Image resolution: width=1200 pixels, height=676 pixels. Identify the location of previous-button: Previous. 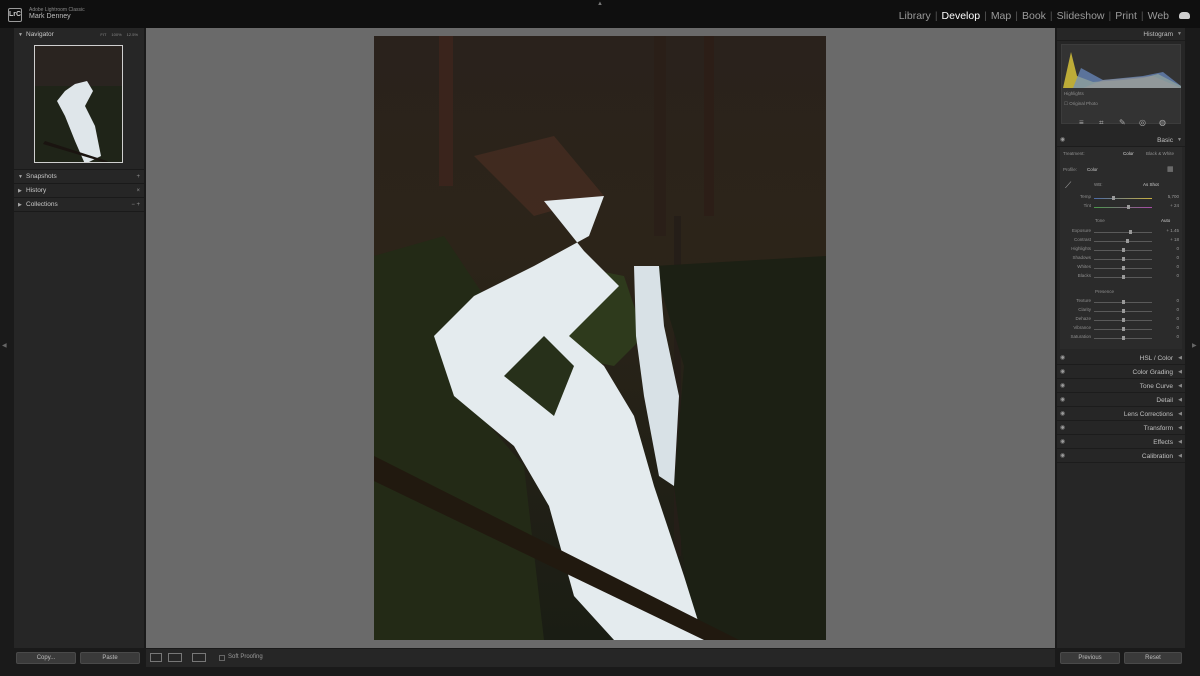
(1090, 658).